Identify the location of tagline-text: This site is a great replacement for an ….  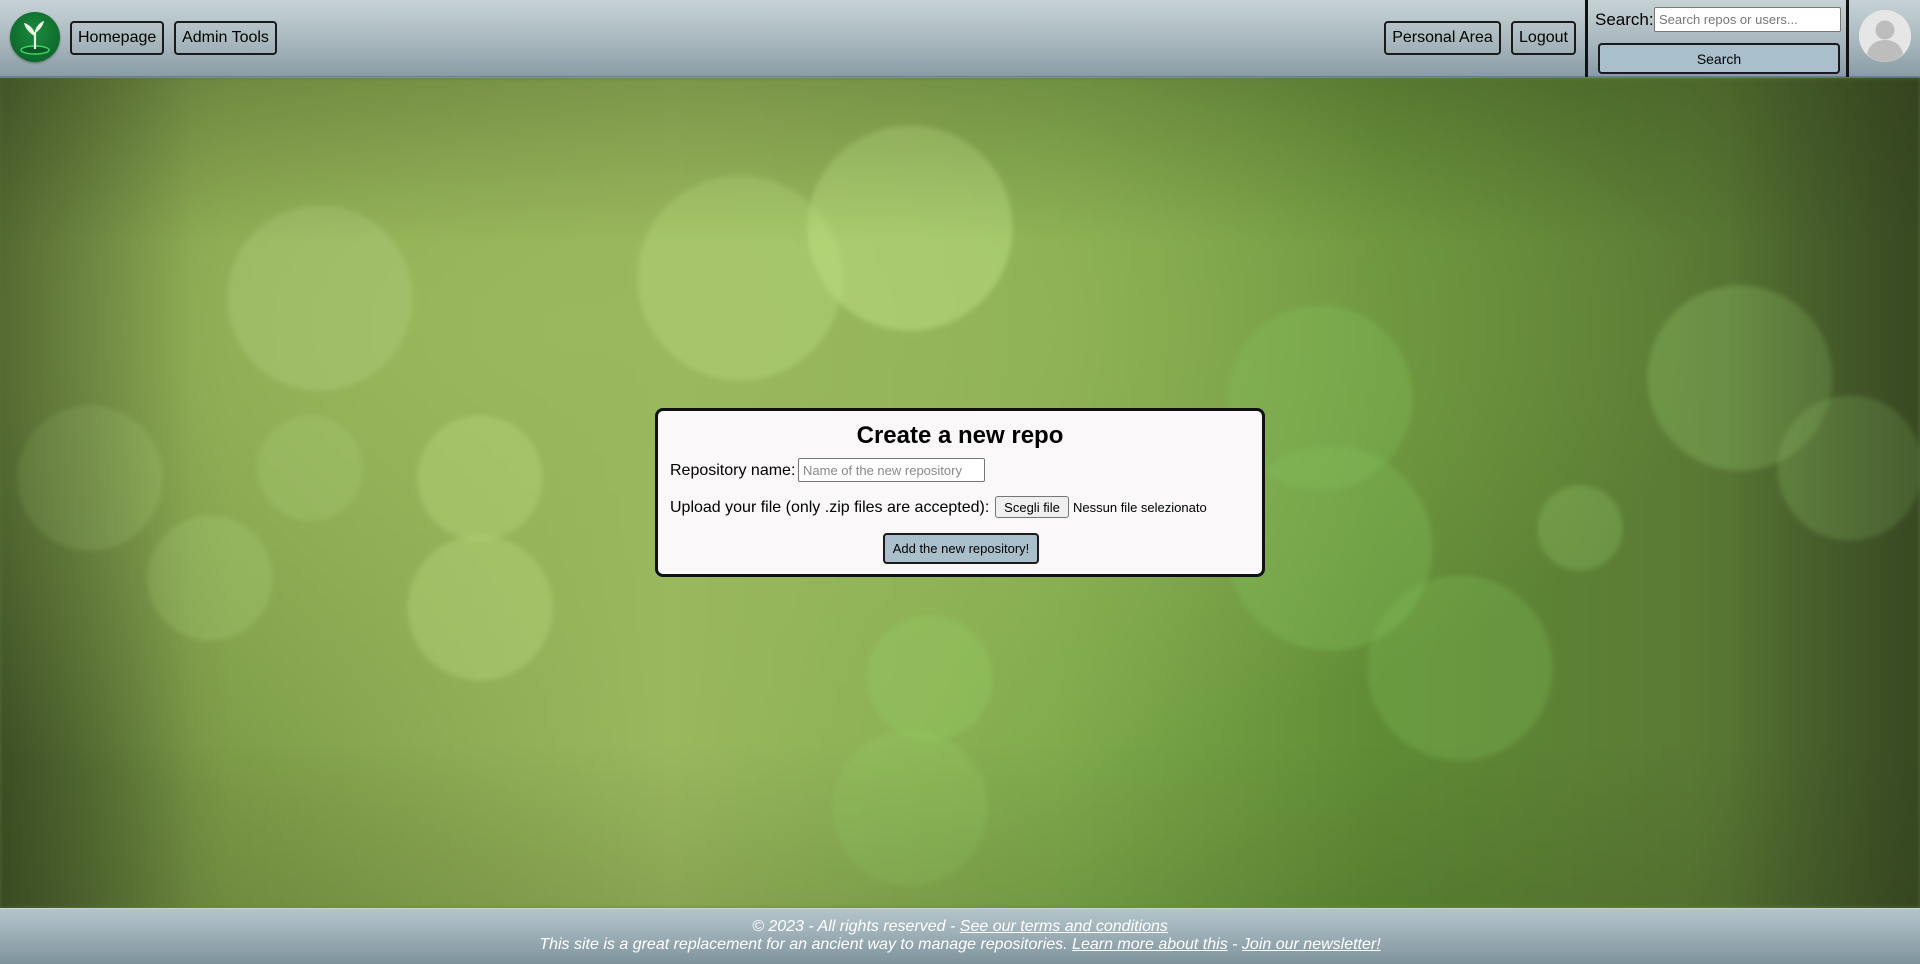
(806, 944).